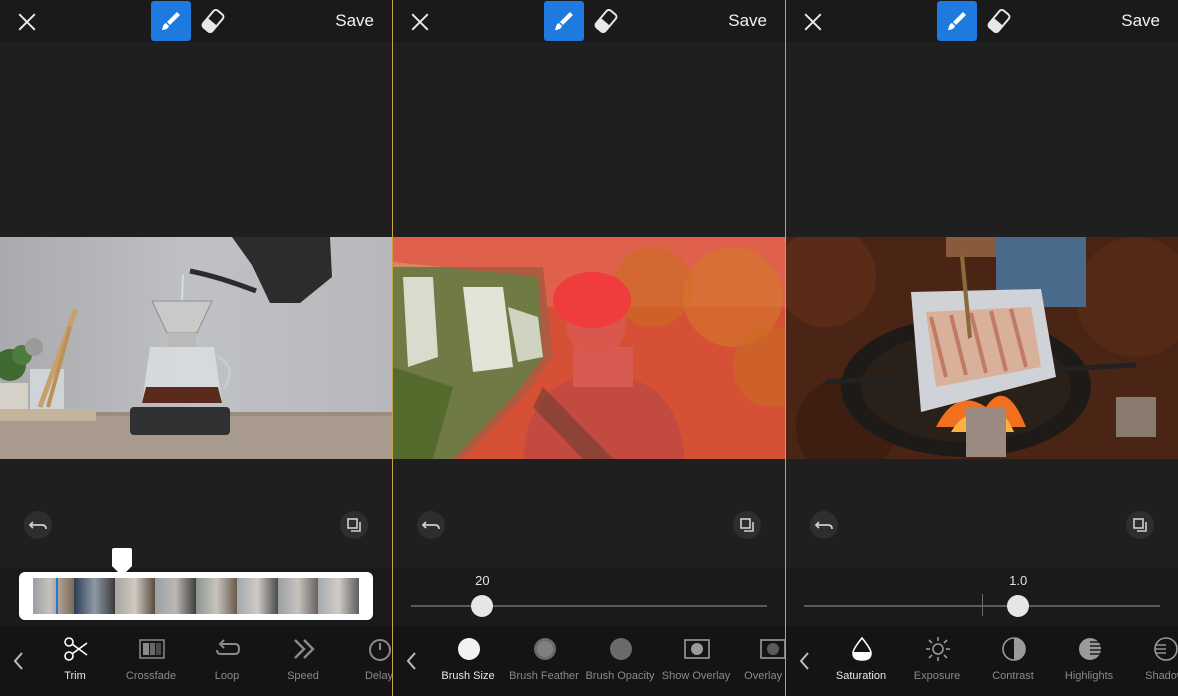 This screenshot has width=1178, height=696. Describe the element at coordinates (152, 649) in the screenshot. I see `crossfade-icon` at that location.